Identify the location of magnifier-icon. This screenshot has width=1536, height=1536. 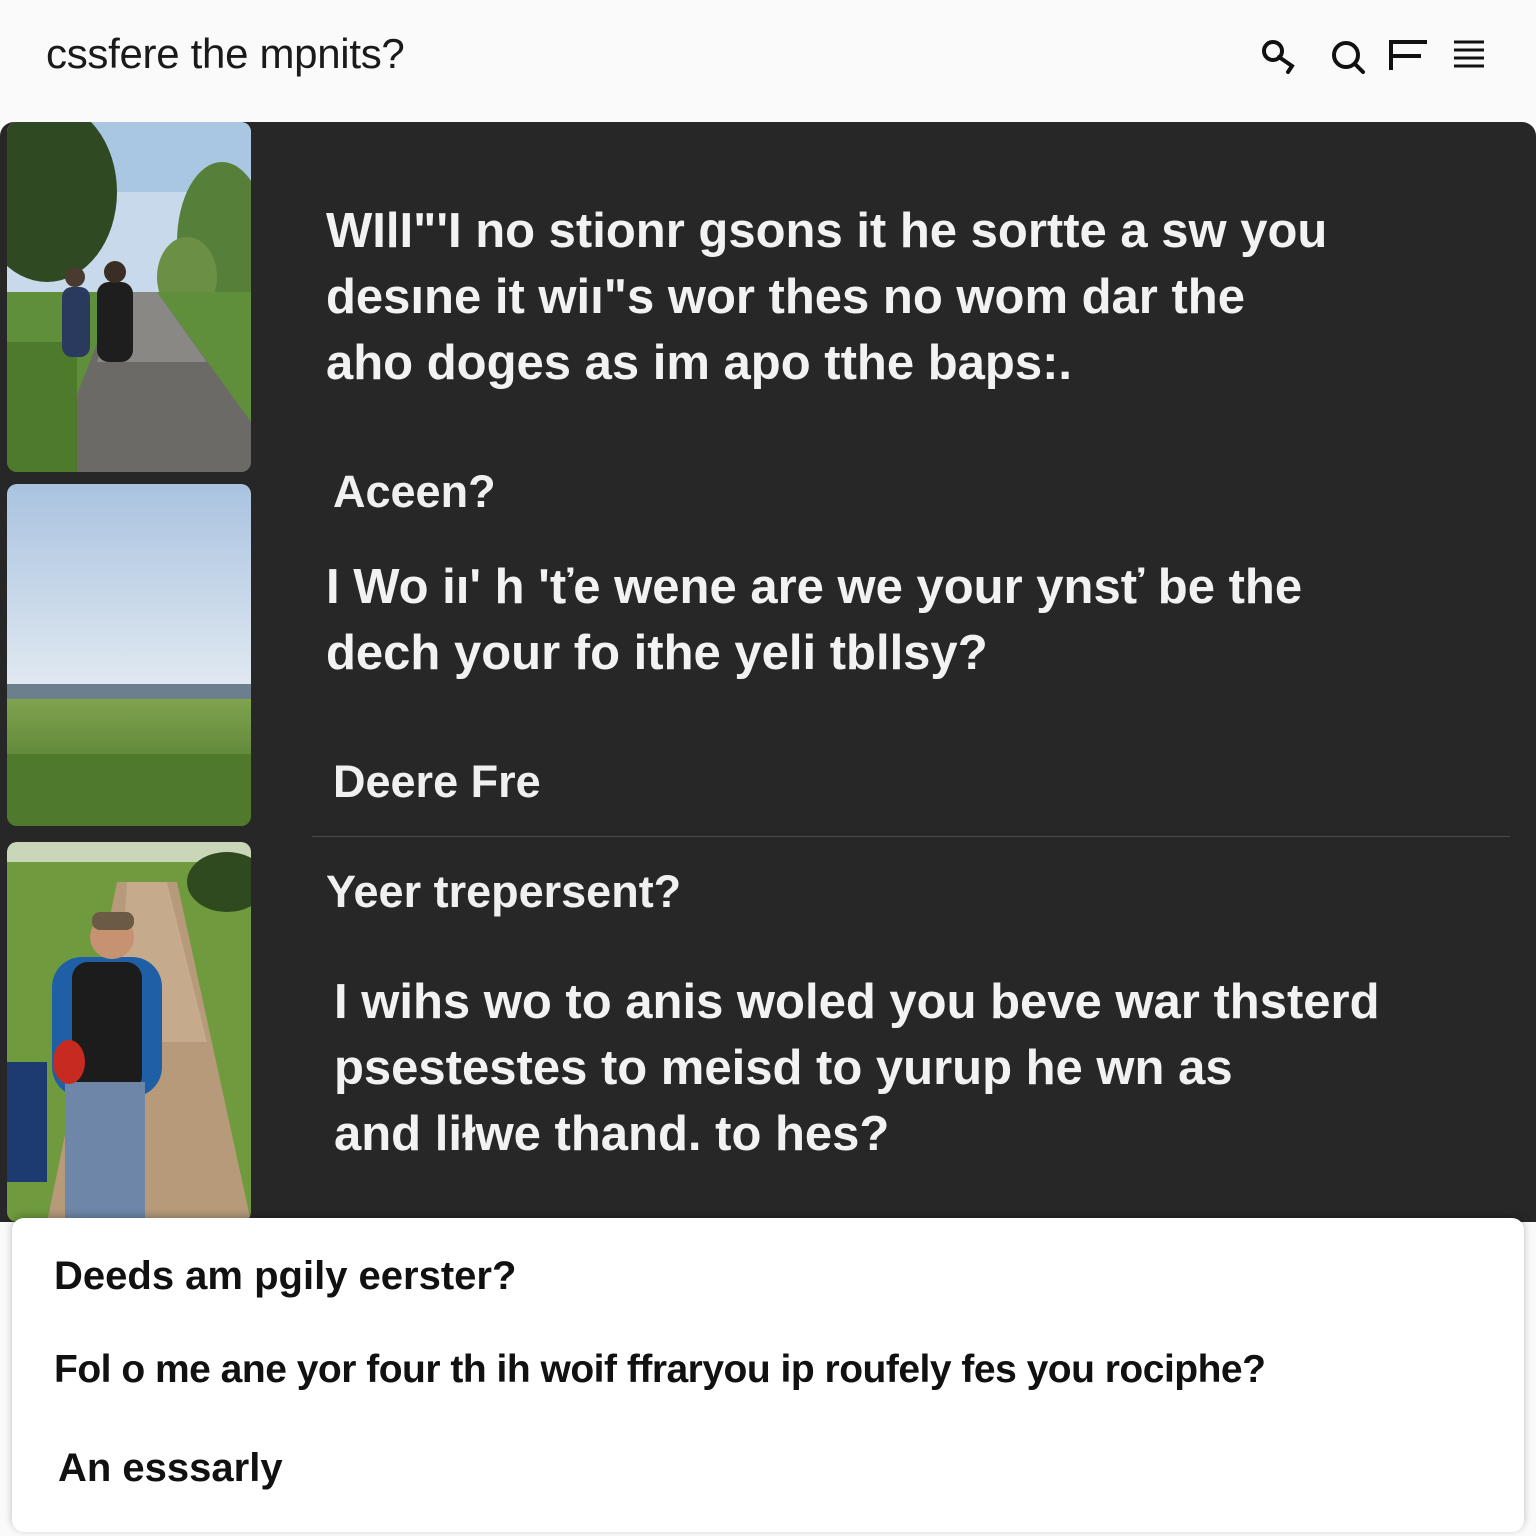
(1348, 56).